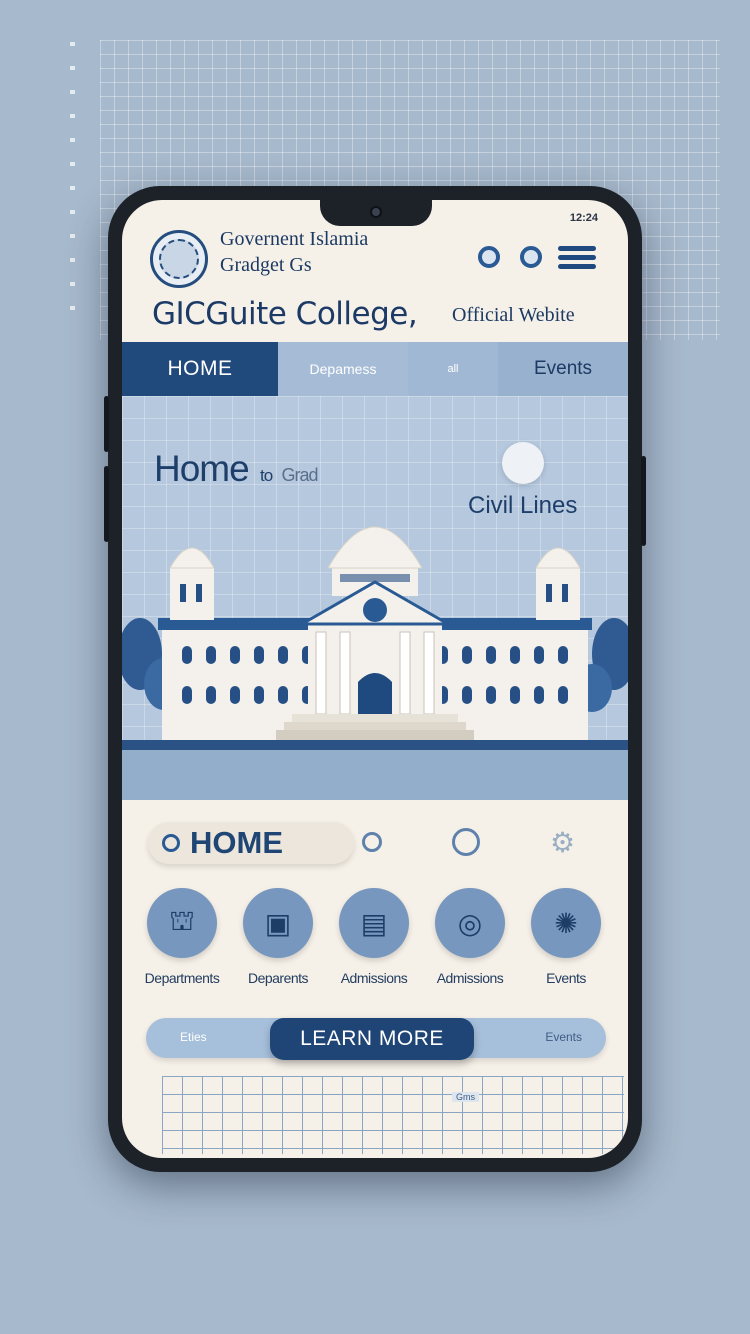 This screenshot has width=750, height=1334. I want to click on road, so click(375, 775).